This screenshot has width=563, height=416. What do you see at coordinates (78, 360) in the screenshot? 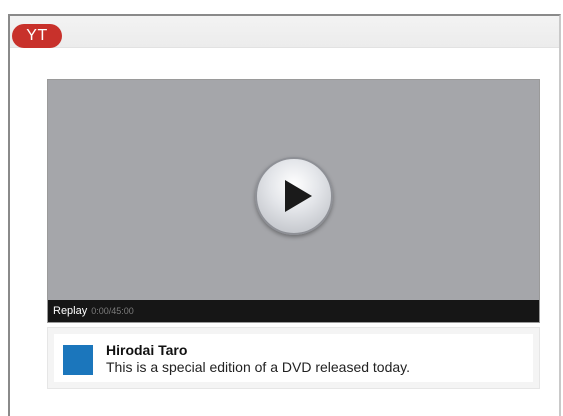
I see `avatar` at bounding box center [78, 360].